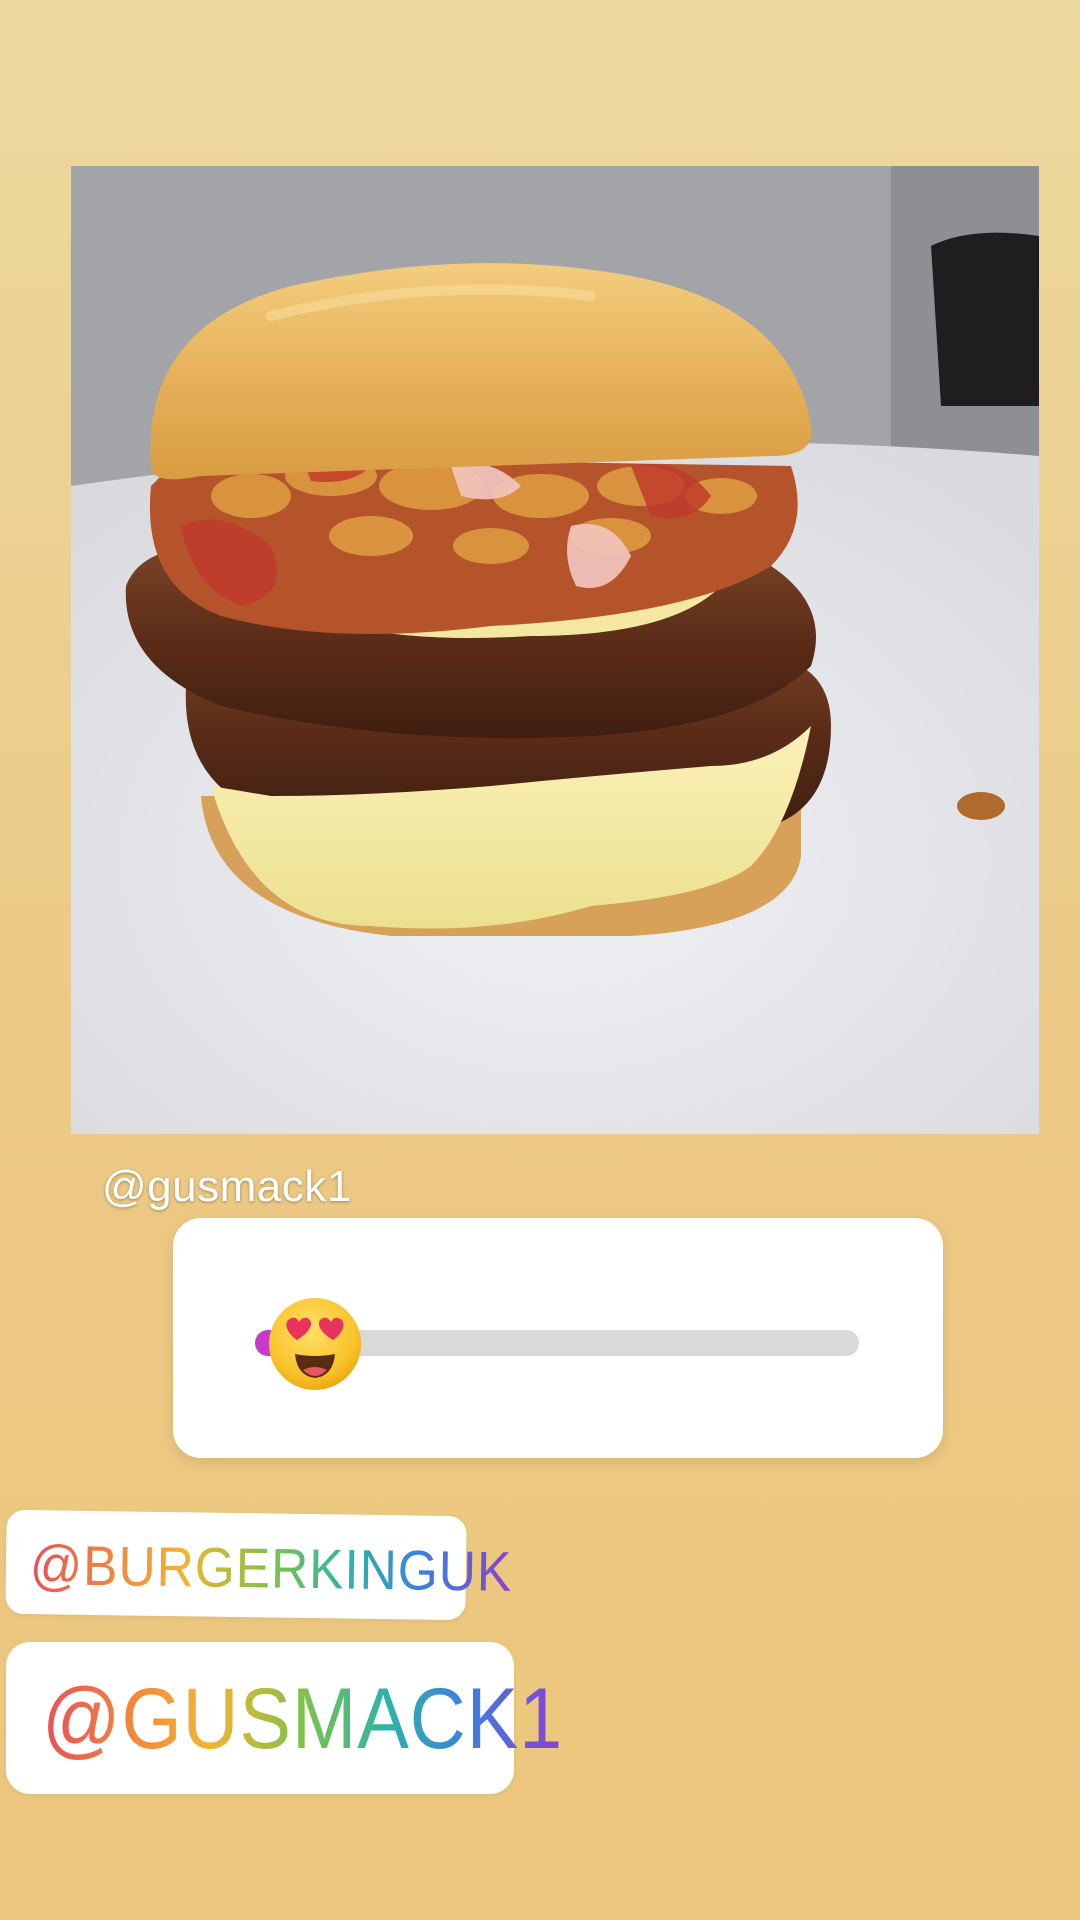  I want to click on mention-sticker-label: @BURGERKINGUK, so click(271, 1568).